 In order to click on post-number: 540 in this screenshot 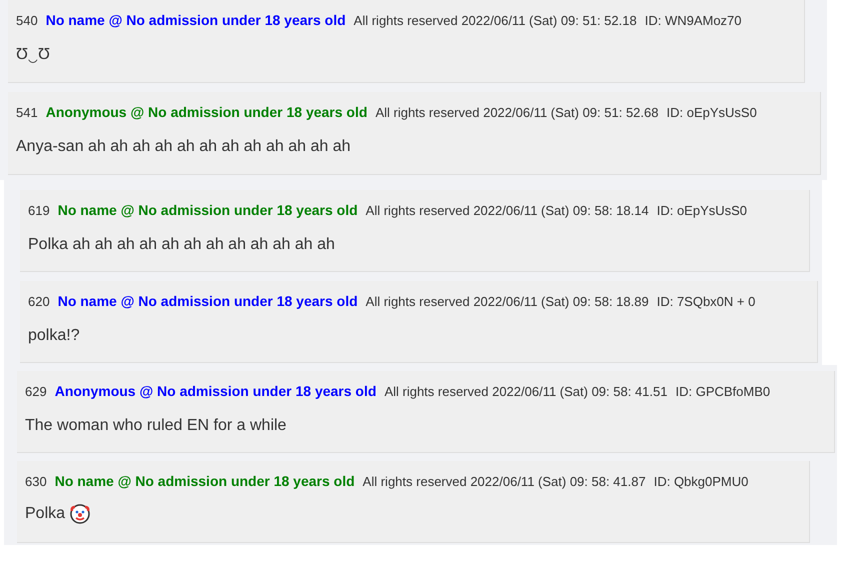, I will do `click(27, 21)`.